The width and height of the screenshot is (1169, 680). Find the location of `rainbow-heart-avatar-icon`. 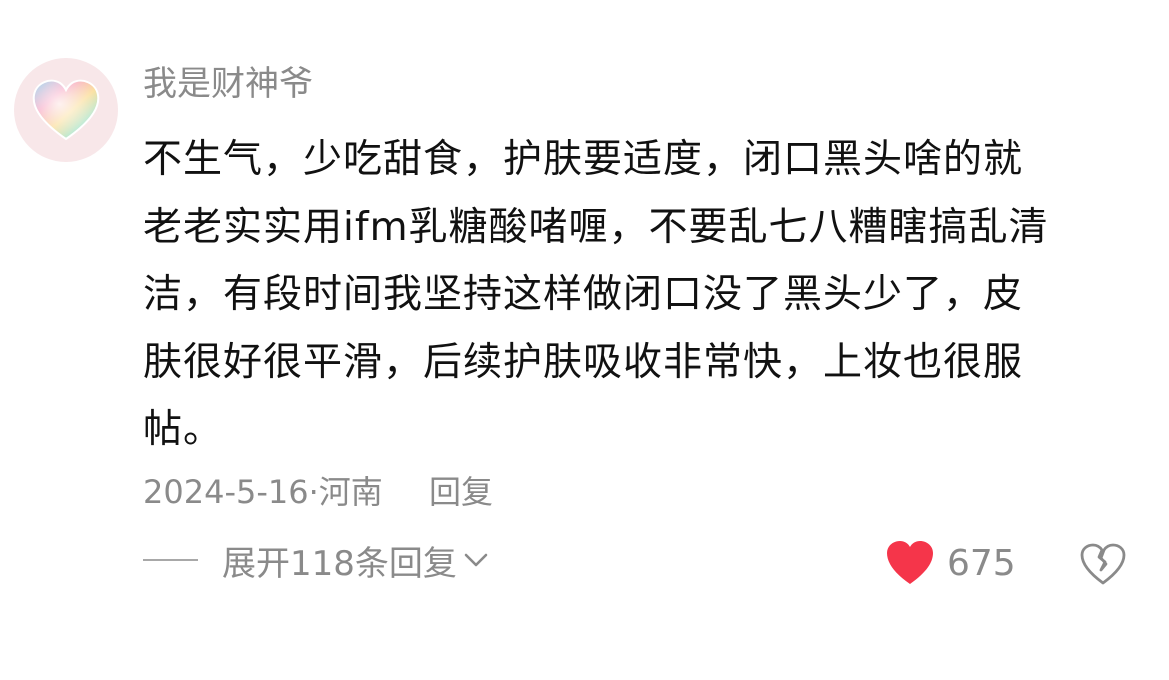

rainbow-heart-avatar-icon is located at coordinates (66, 110).